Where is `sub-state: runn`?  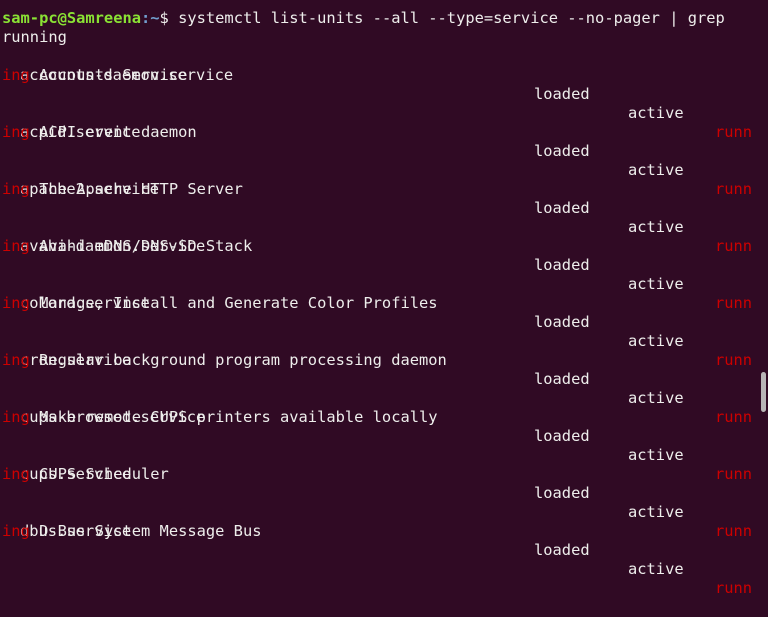 sub-state: runn is located at coordinates (734, 588).